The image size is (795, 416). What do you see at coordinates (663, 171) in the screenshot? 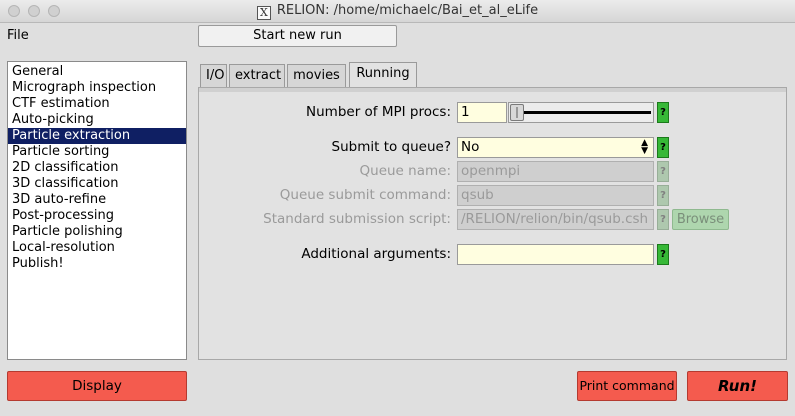
I see `queue-name-help-button: ?` at bounding box center [663, 171].